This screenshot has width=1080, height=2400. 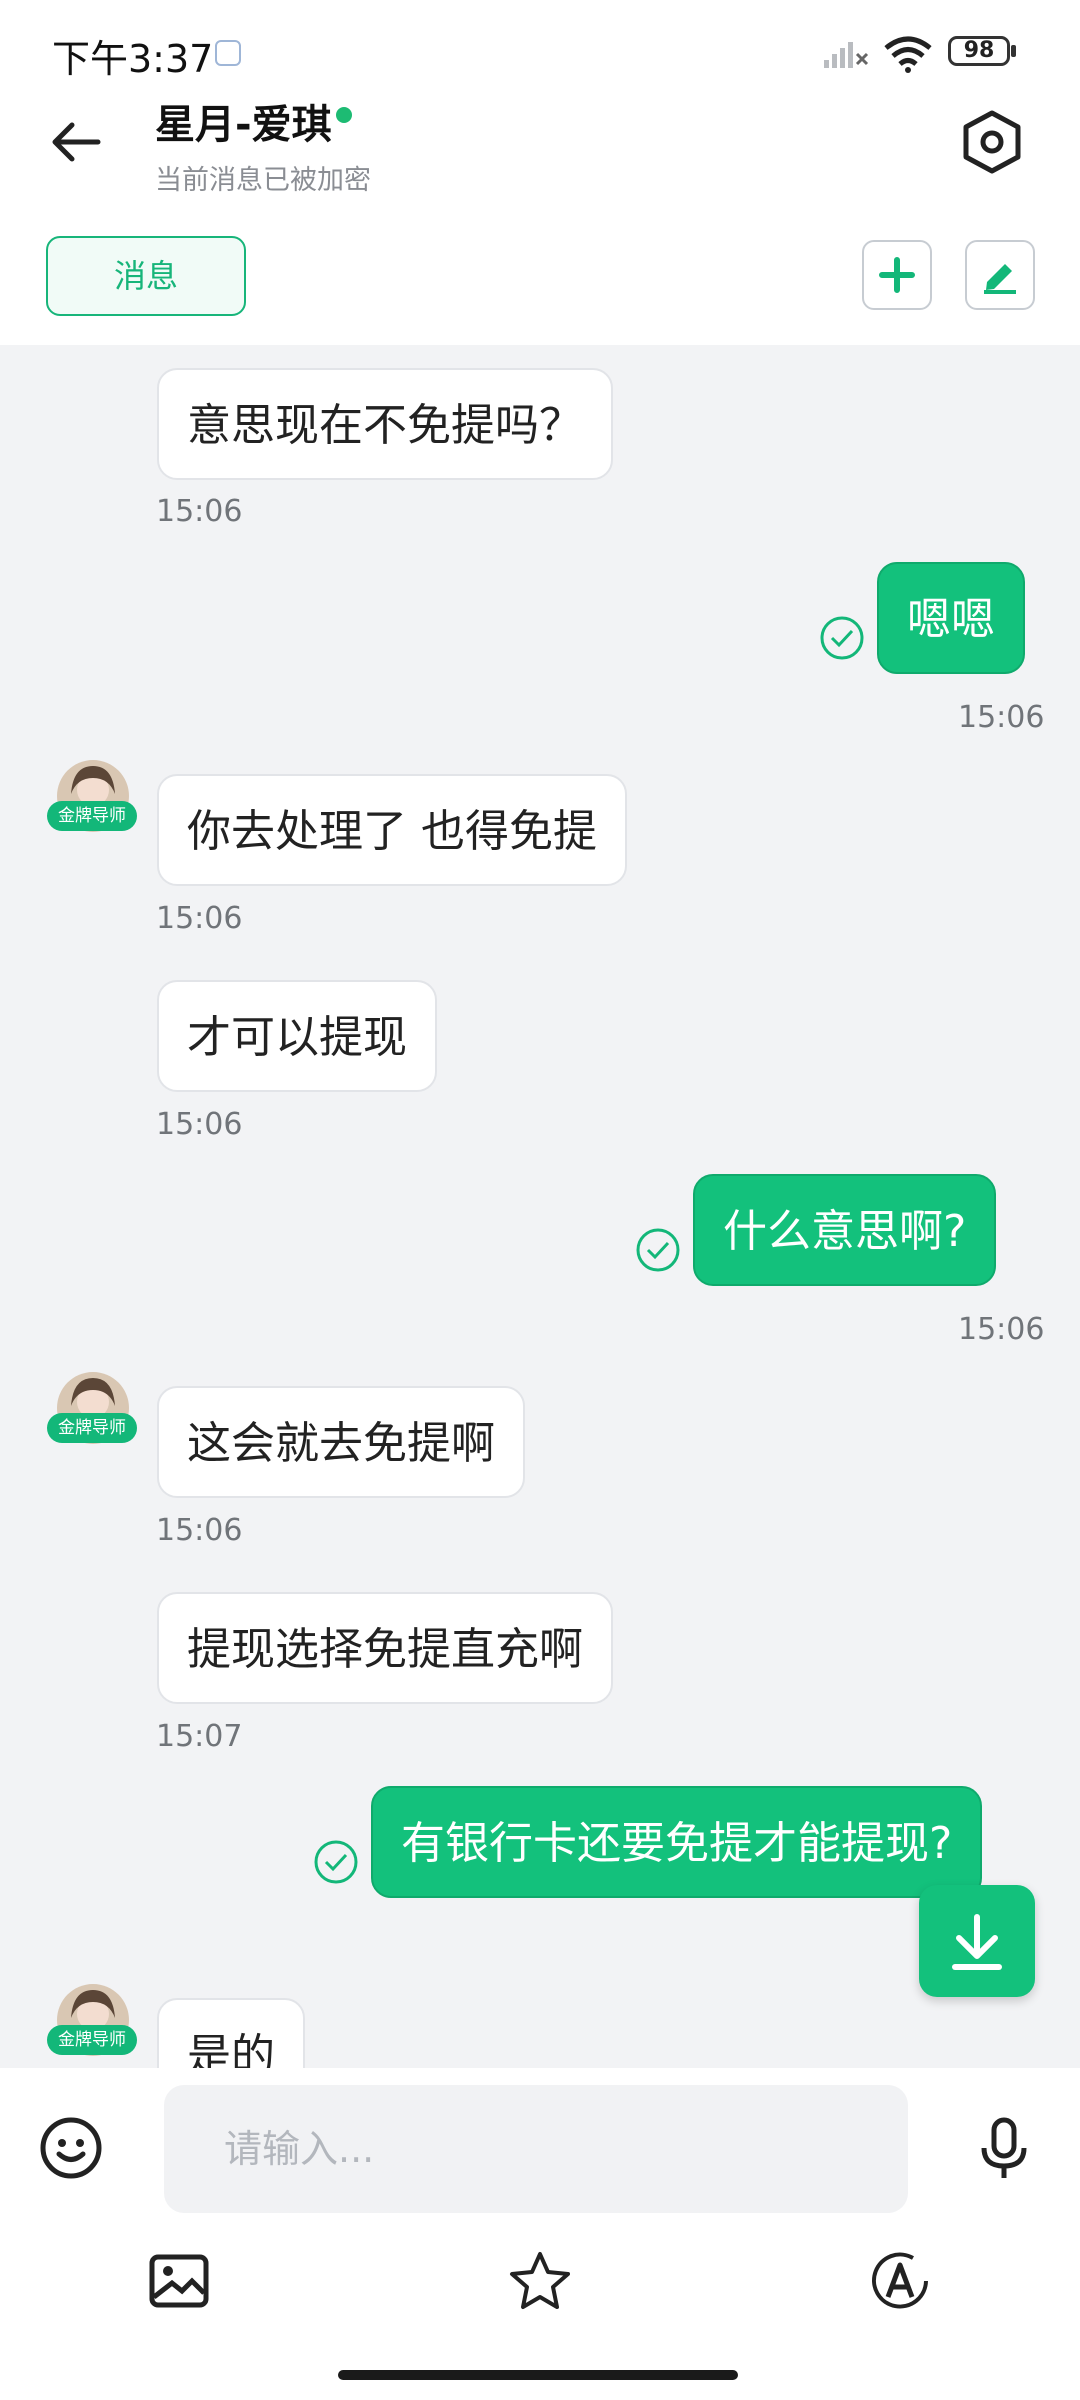 I want to click on pen-icon, so click(x=1000, y=279).